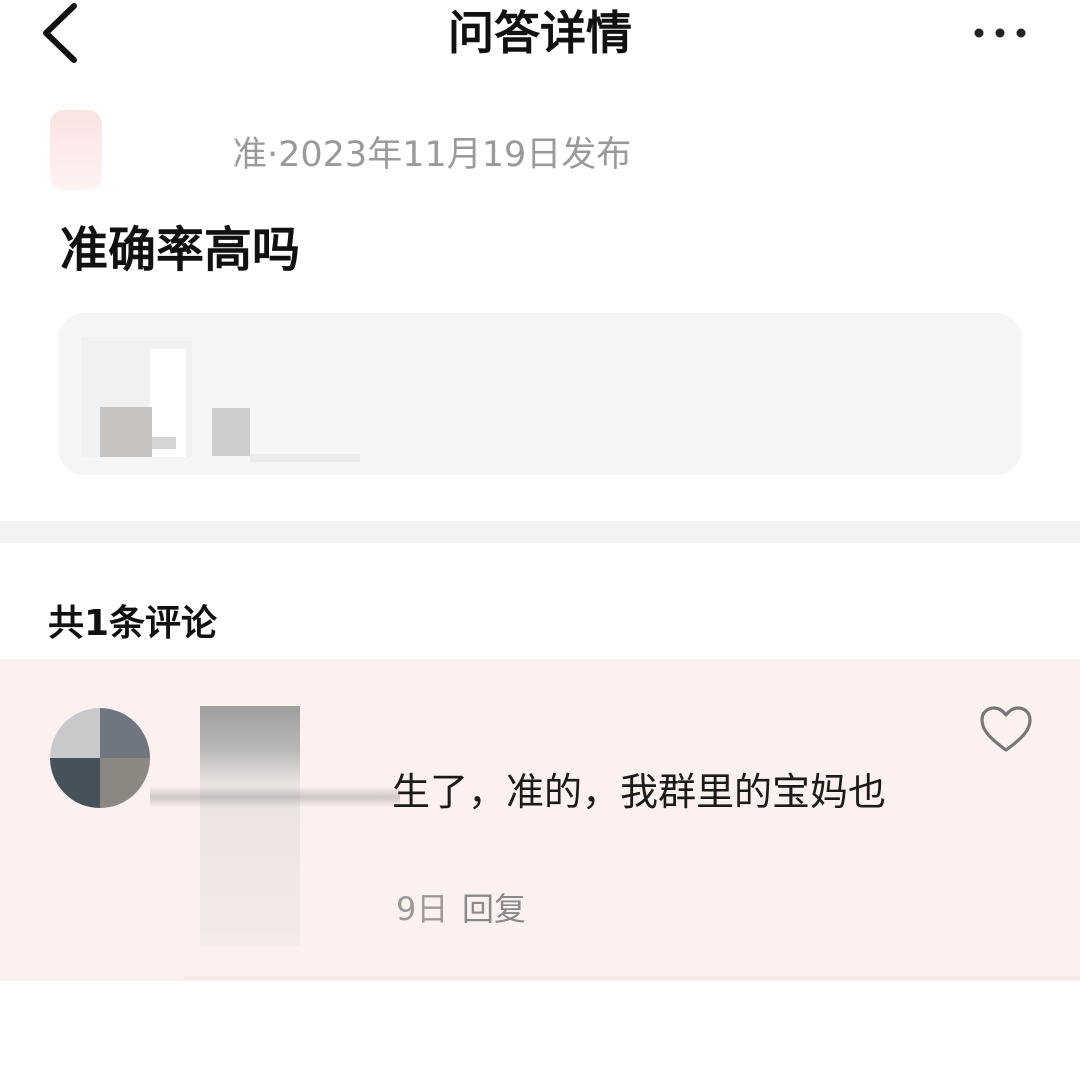 This screenshot has width=1080, height=1080. Describe the element at coordinates (180, 250) in the screenshot. I see `question-title: 准确率高吗` at that location.